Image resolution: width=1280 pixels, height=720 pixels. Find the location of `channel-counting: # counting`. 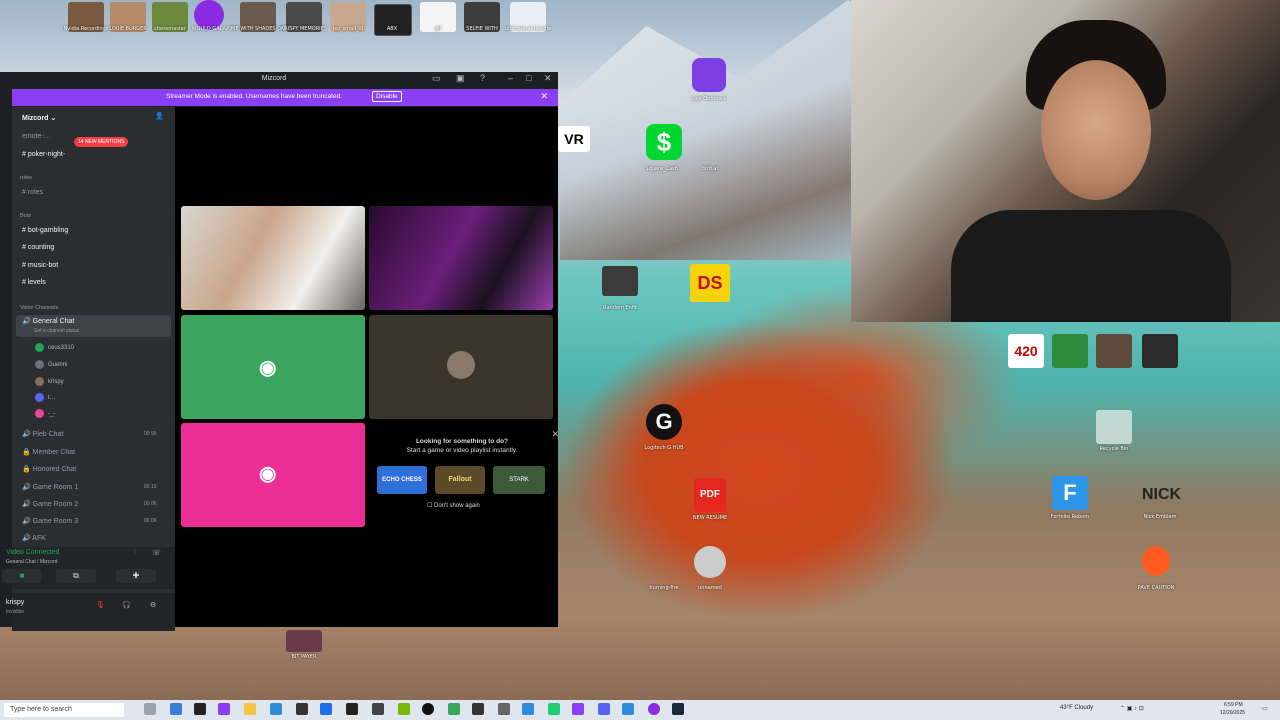

channel-counting: # counting is located at coordinates (38, 247).